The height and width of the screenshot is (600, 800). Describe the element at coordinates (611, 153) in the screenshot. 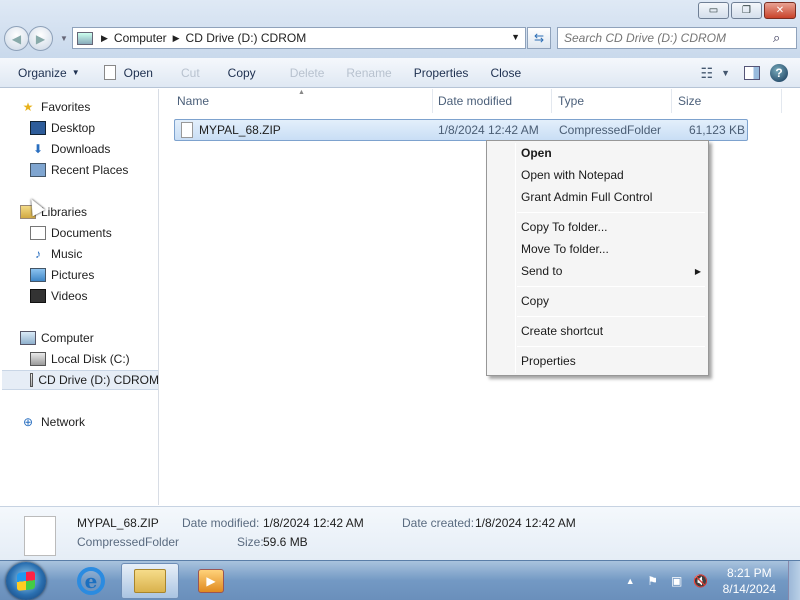

I see `menu-item-open: Open` at that location.